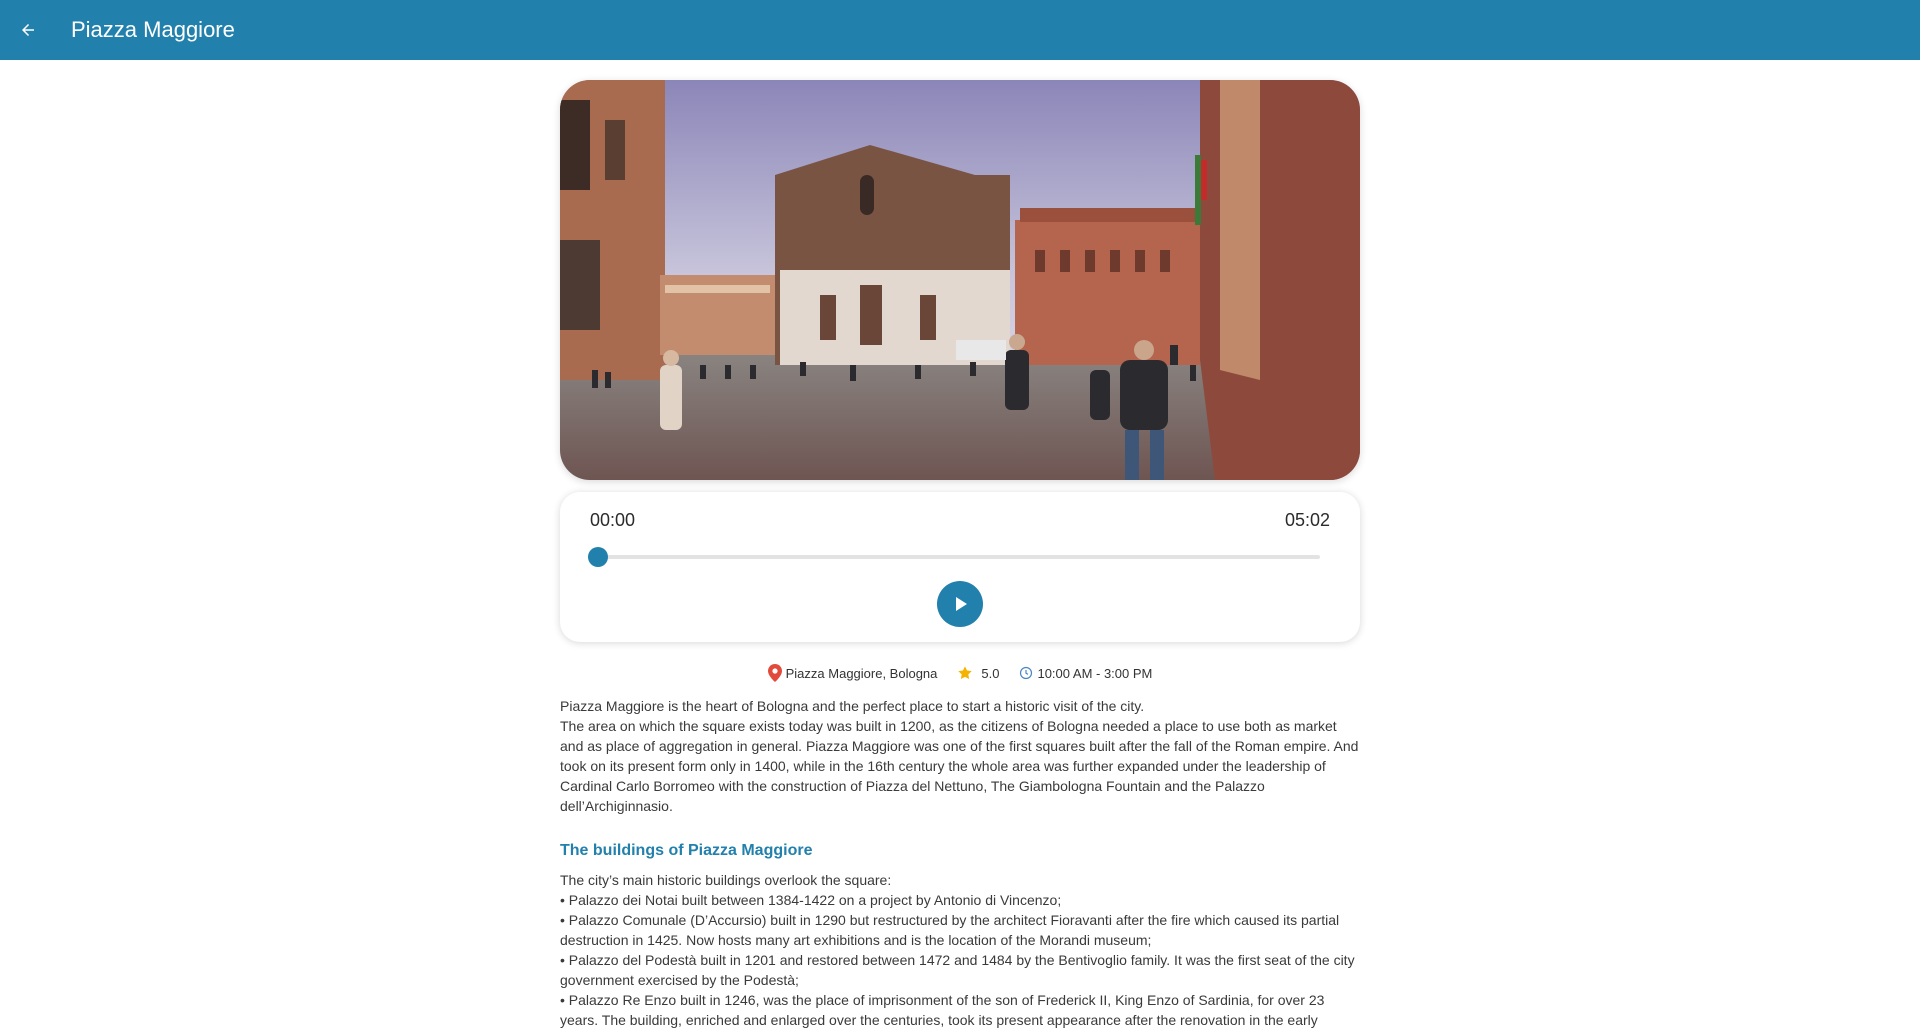 This screenshot has height=1030, width=1920. I want to click on play-button, so click(960, 604).